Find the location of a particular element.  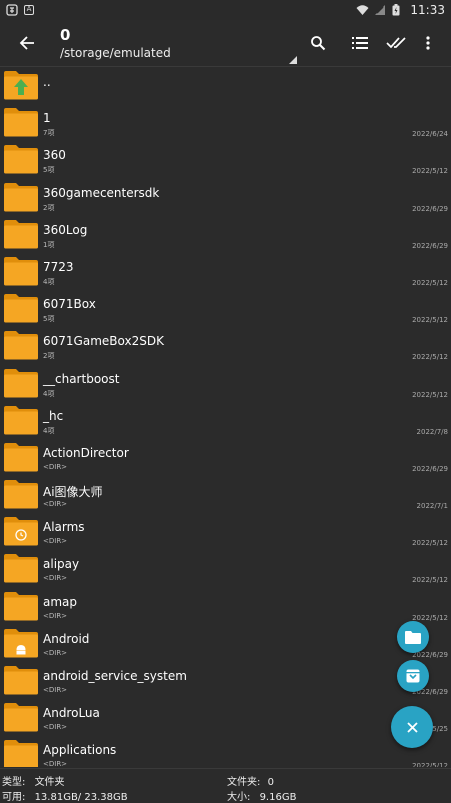

dropdown-triangle-icon is located at coordinates (293, 60).